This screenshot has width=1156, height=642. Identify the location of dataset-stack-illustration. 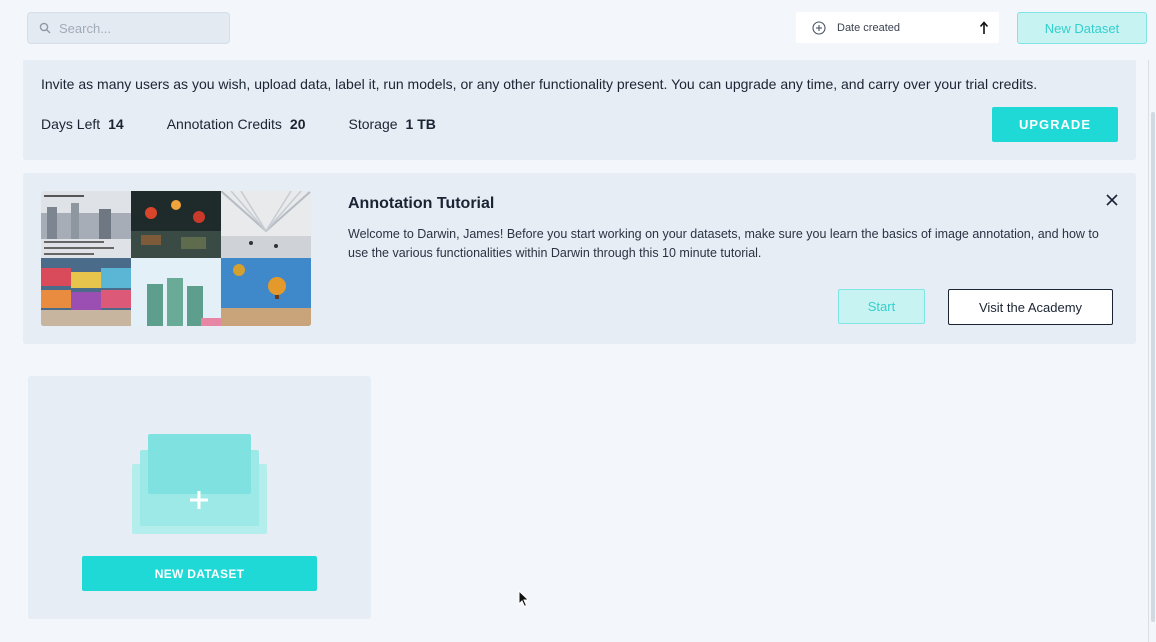
(199, 484).